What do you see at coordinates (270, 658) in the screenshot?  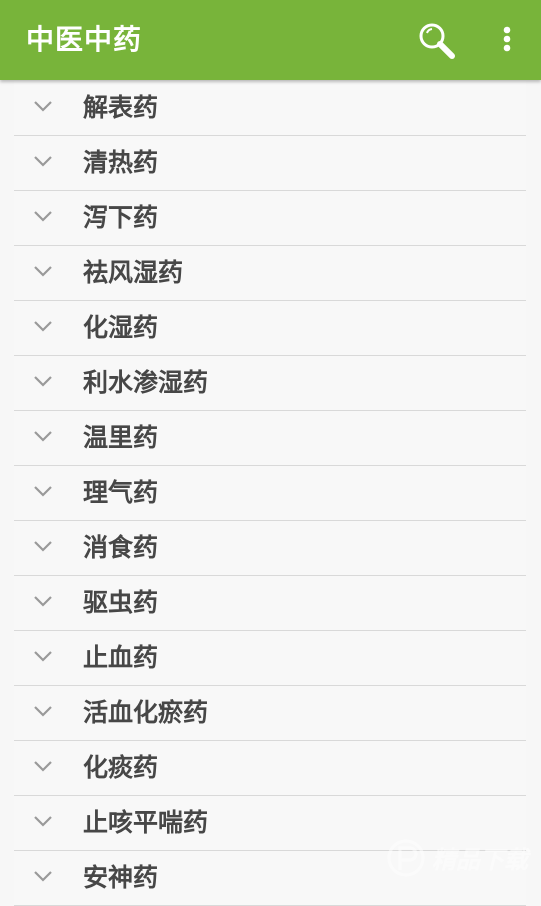 I see `category-row: 止血药` at bounding box center [270, 658].